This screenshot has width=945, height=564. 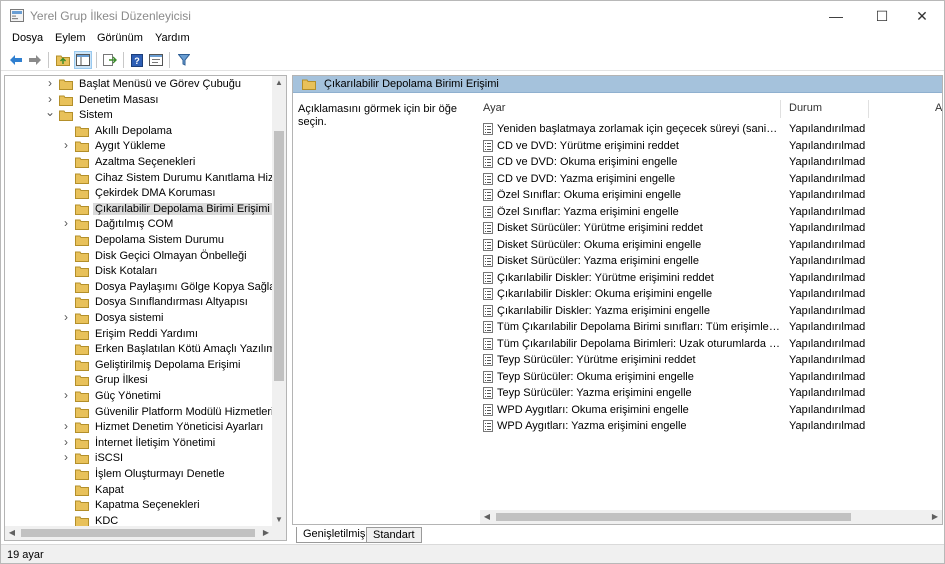 I want to click on menu-dosya: Dosya, so click(x=27, y=38).